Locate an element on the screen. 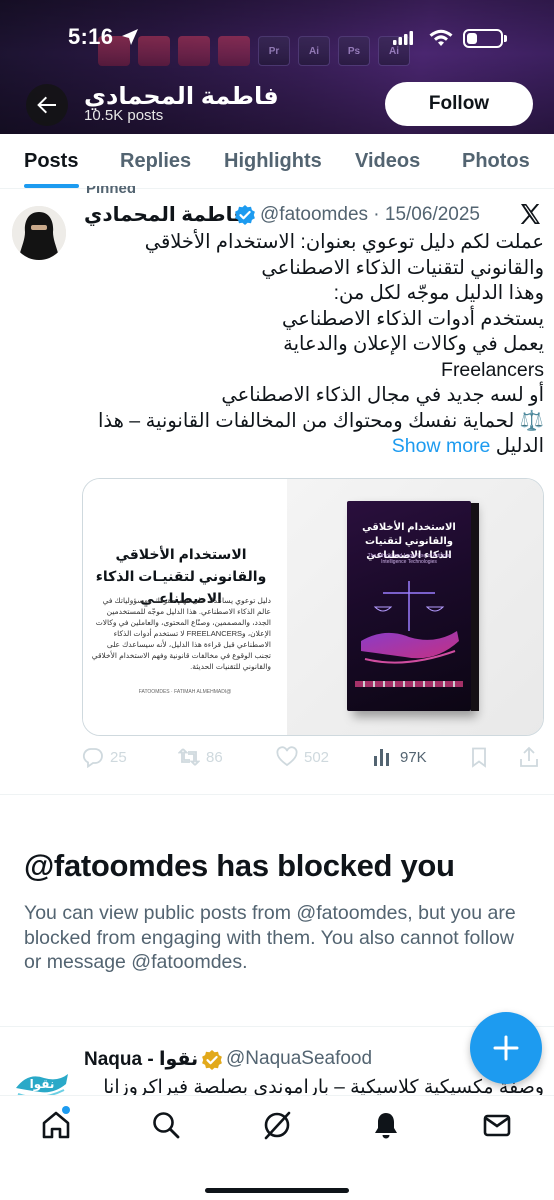 The height and width of the screenshot is (1200, 554). verified-badge-icon is located at coordinates (245, 215).